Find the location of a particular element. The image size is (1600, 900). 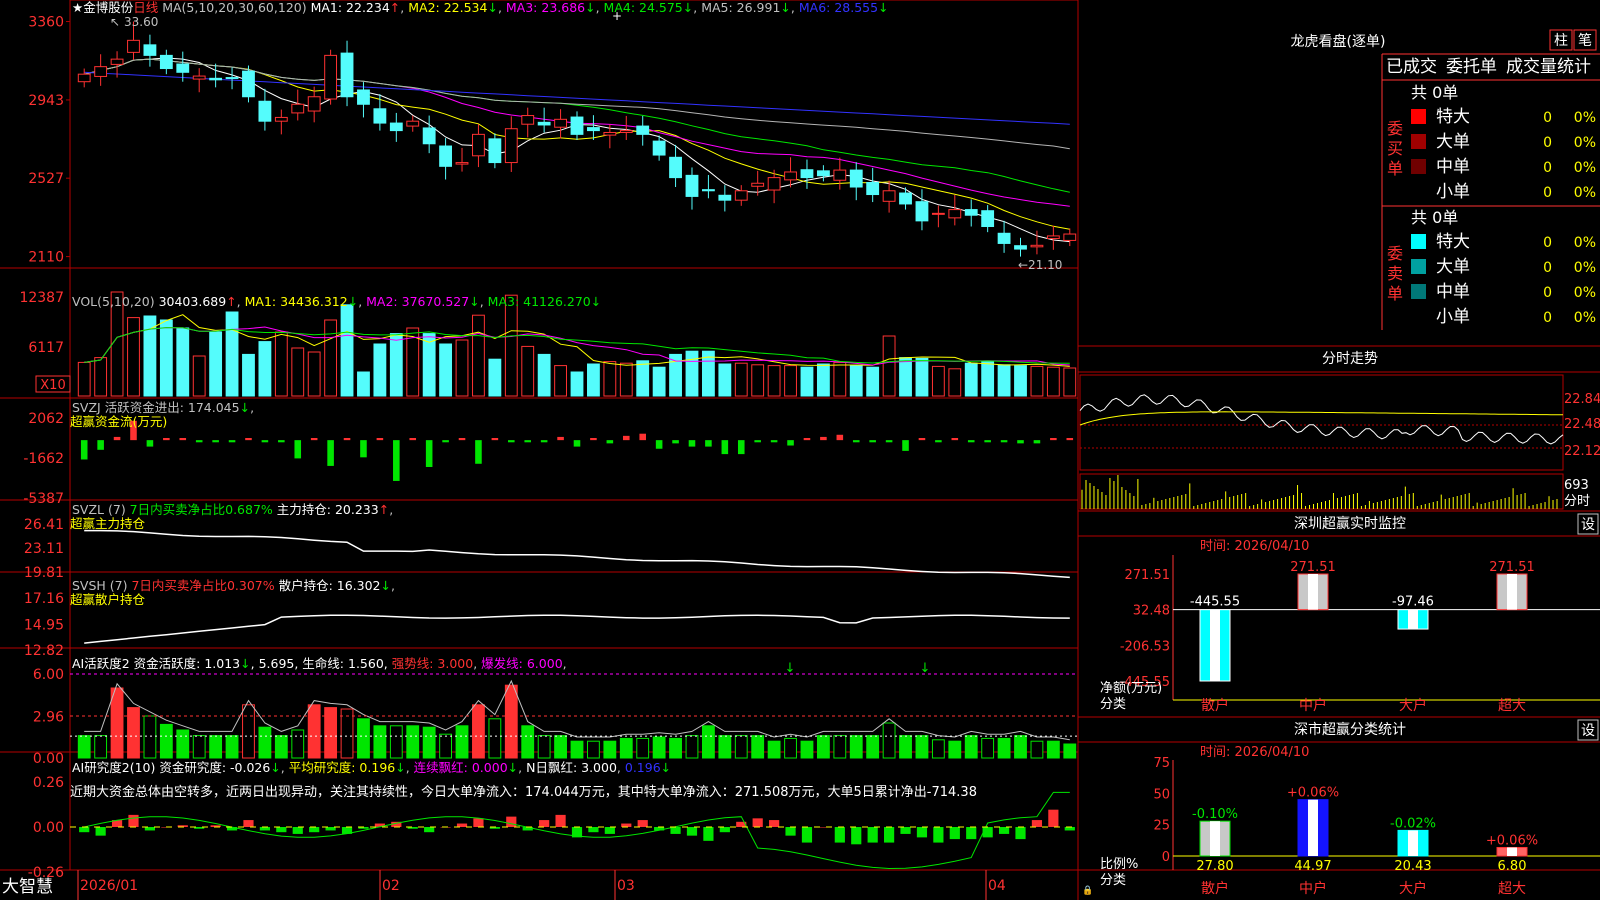

dragon-tab-2: 成交量统计 is located at coordinates (1548, 67).